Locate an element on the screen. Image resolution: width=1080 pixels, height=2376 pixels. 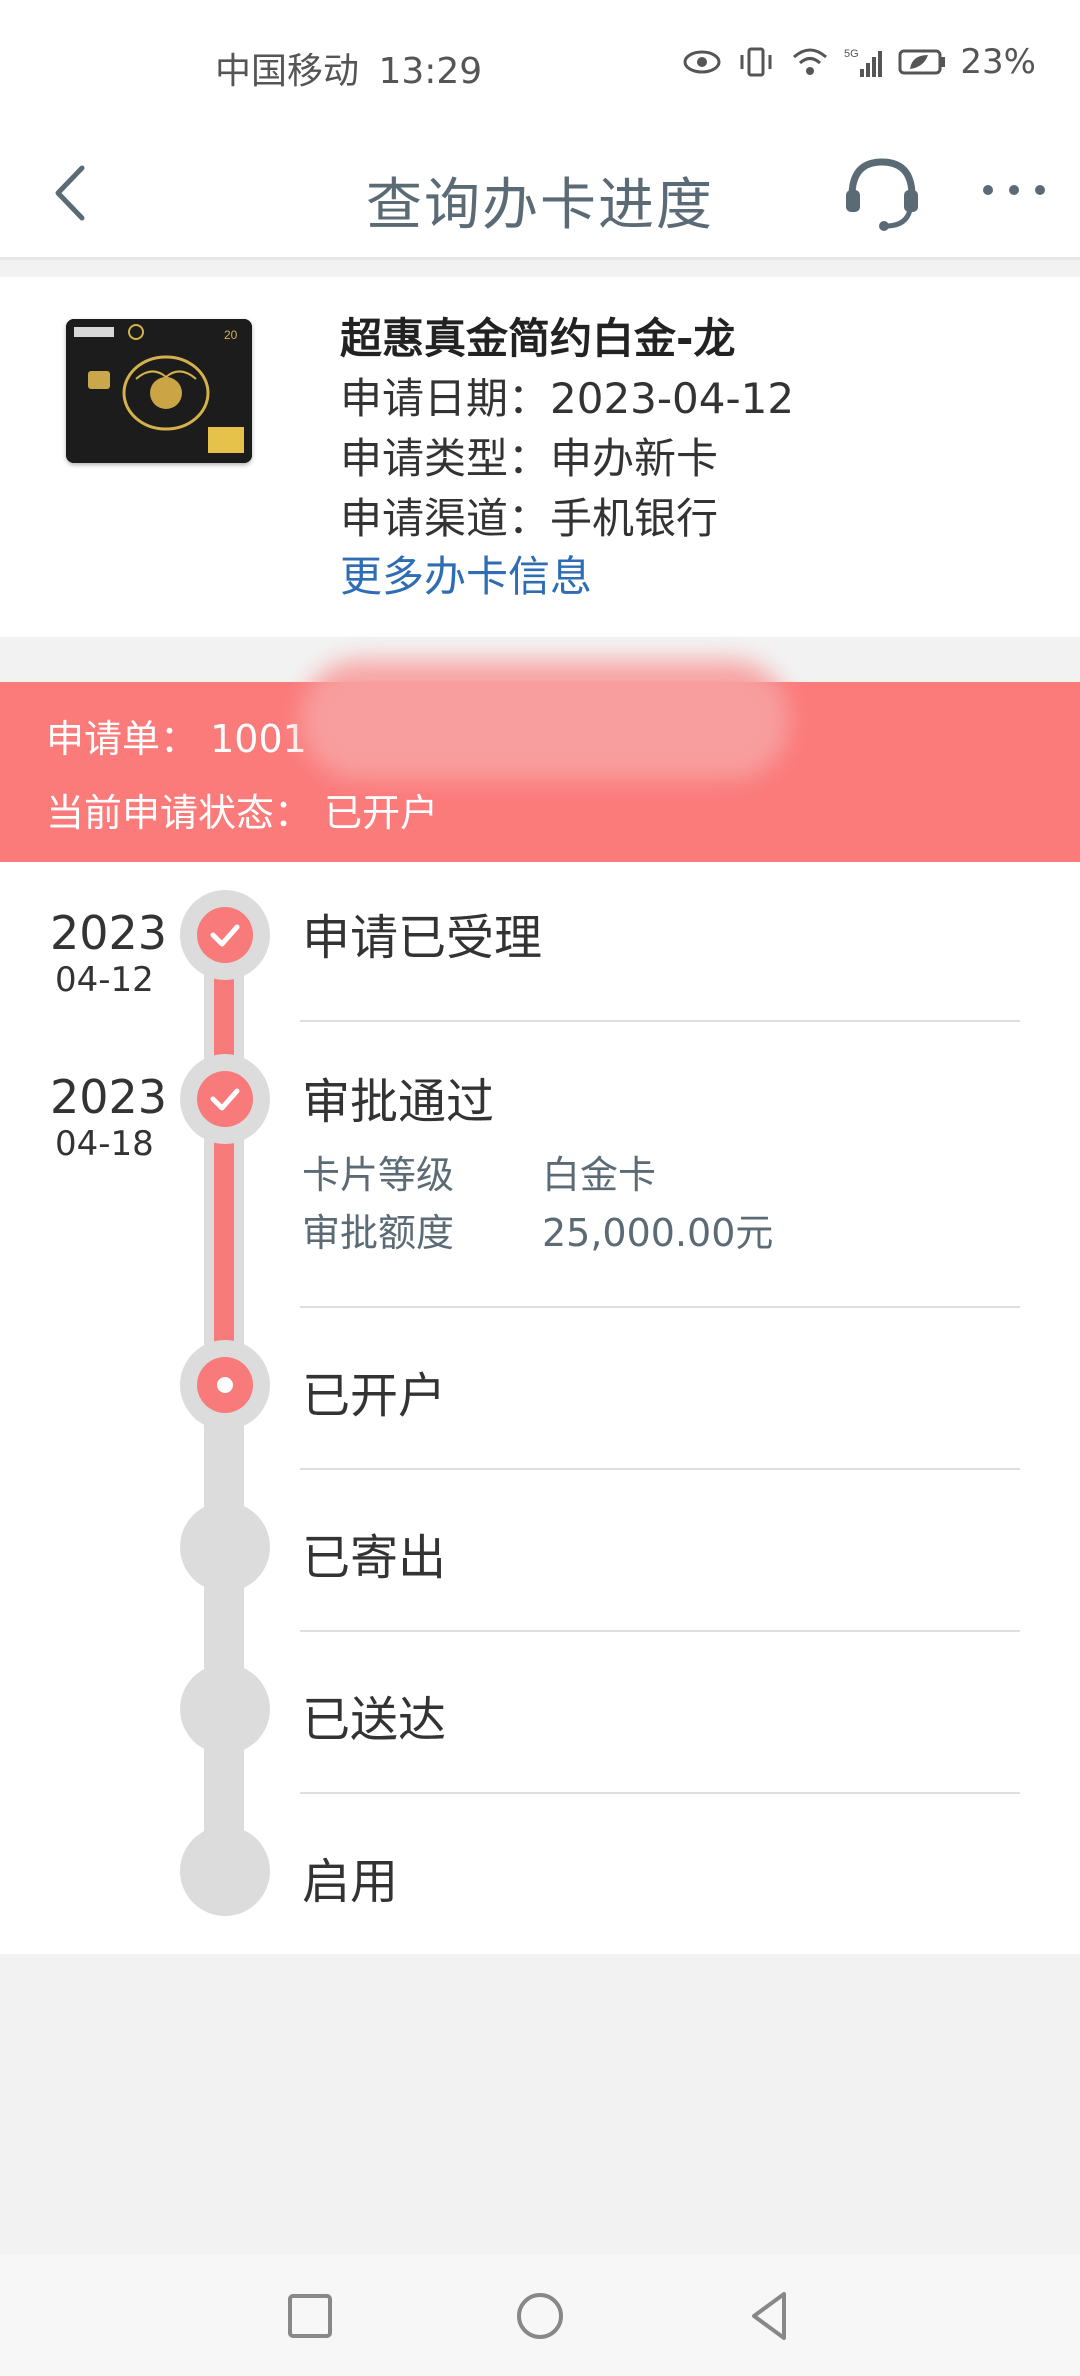
apply-type-label: 申请类型： is located at coordinates (445, 458).